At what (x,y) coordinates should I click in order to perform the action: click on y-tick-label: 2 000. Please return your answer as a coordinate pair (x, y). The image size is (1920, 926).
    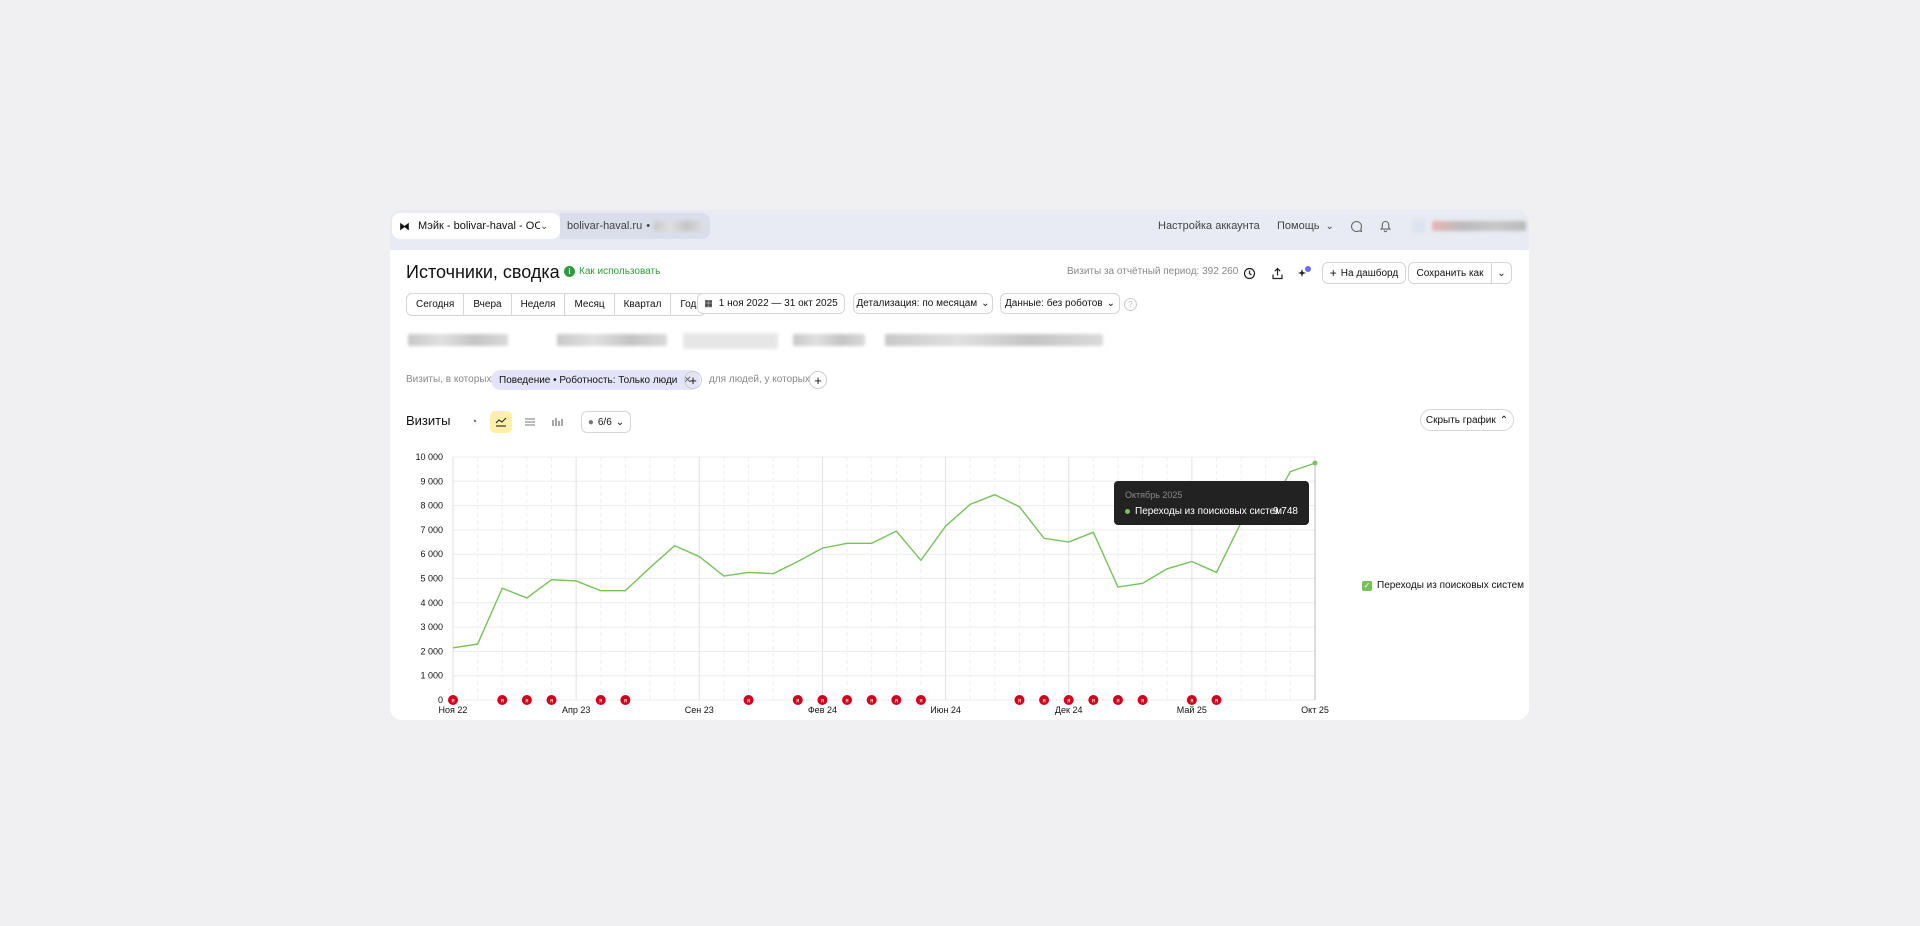
    Looking at the image, I should click on (431, 651).